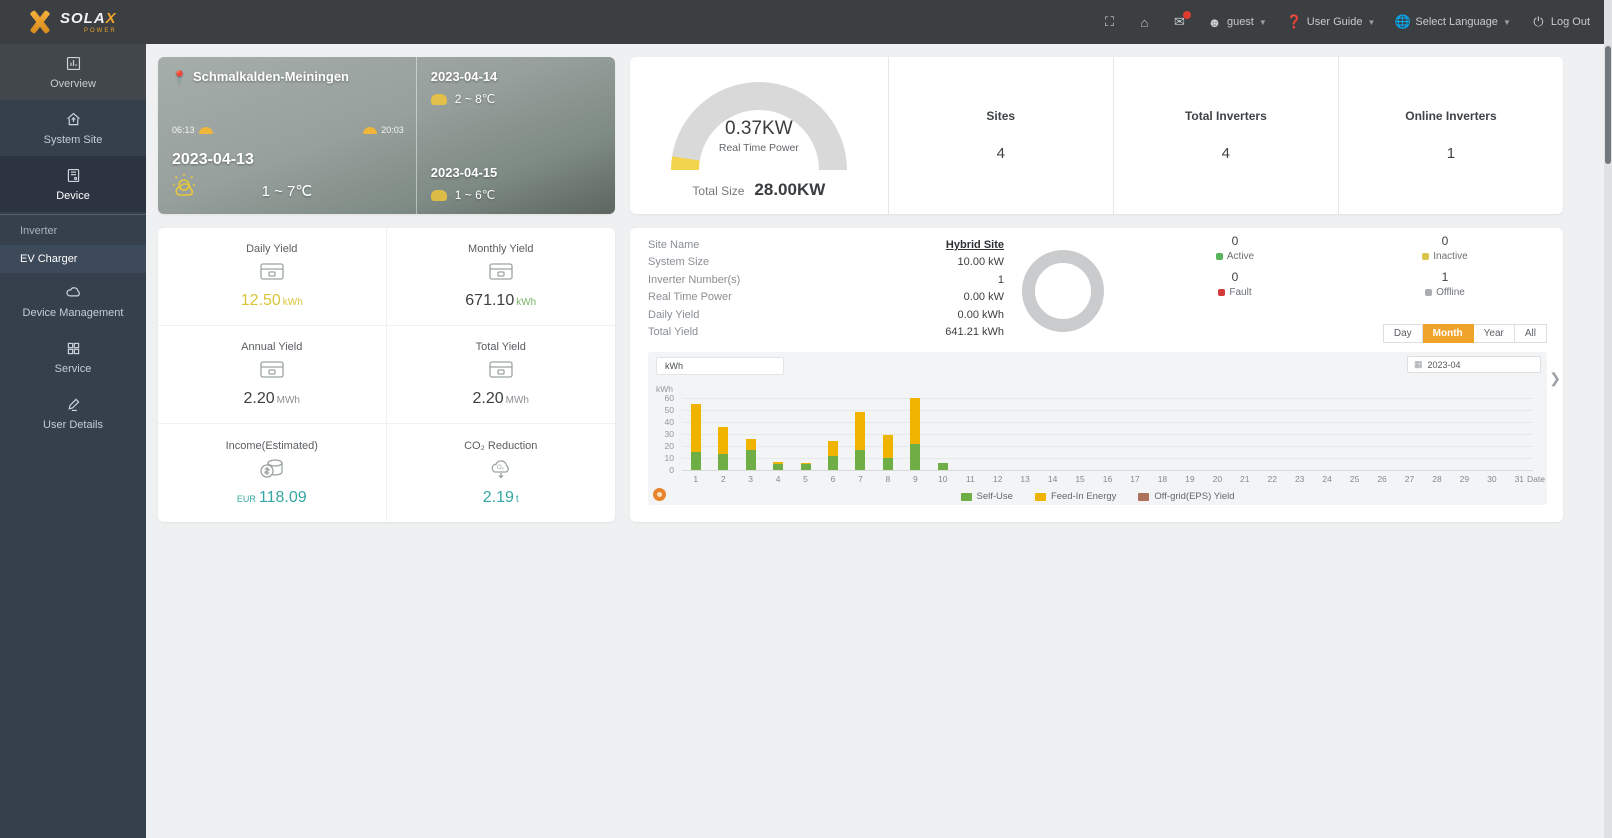 This screenshot has height=838, width=1612. I want to click on sidebar-item-label: Device Management, so click(73, 313).